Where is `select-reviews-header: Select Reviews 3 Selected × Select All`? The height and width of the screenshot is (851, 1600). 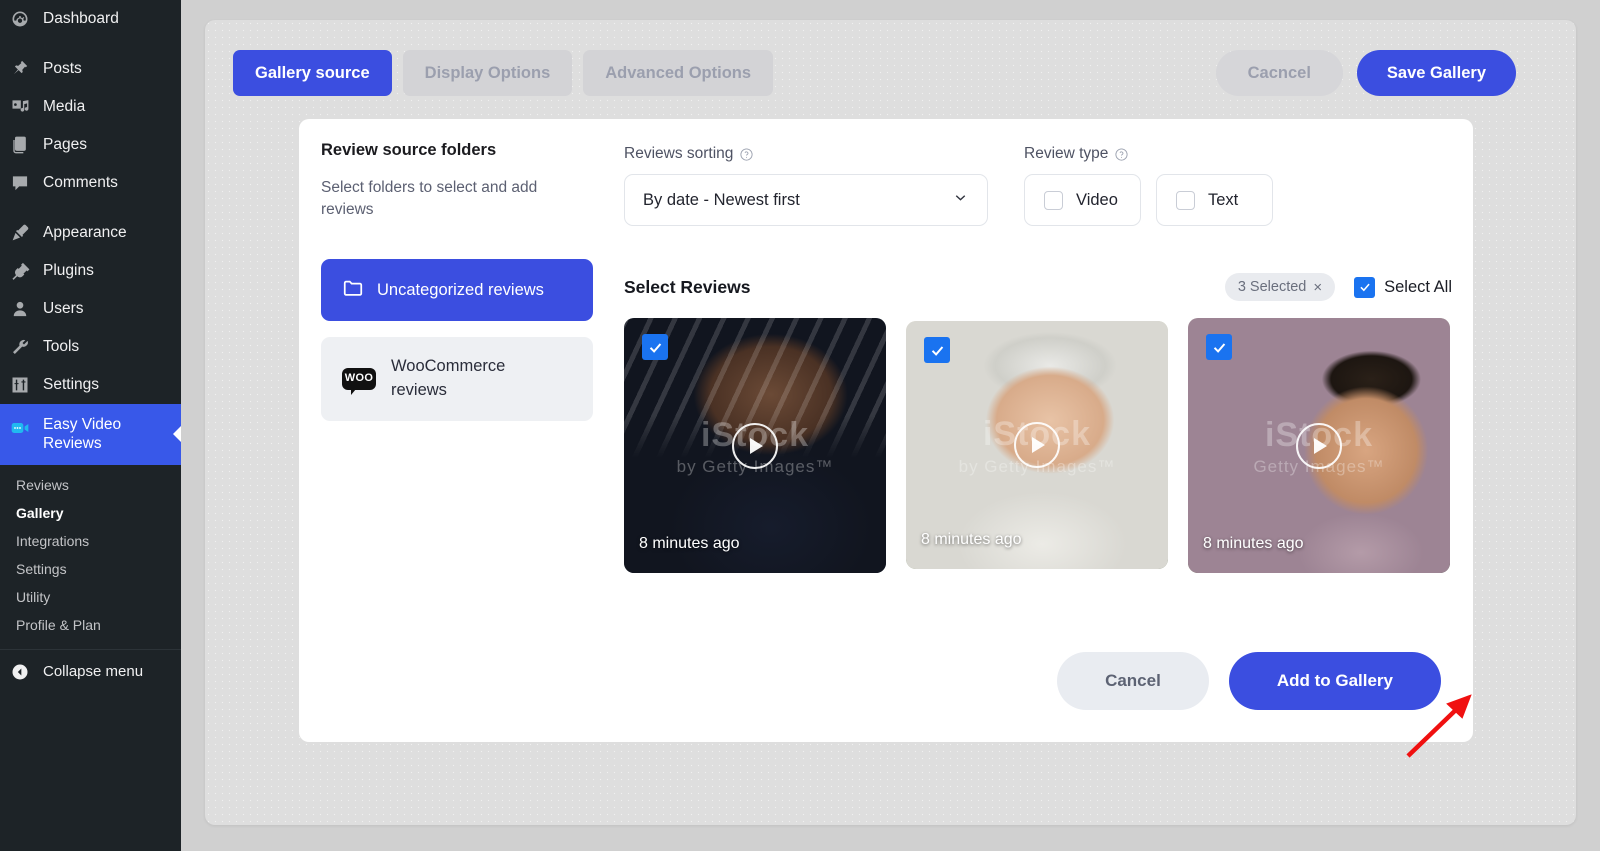 select-reviews-header: Select Reviews 3 Selected × Select All is located at coordinates (1038, 287).